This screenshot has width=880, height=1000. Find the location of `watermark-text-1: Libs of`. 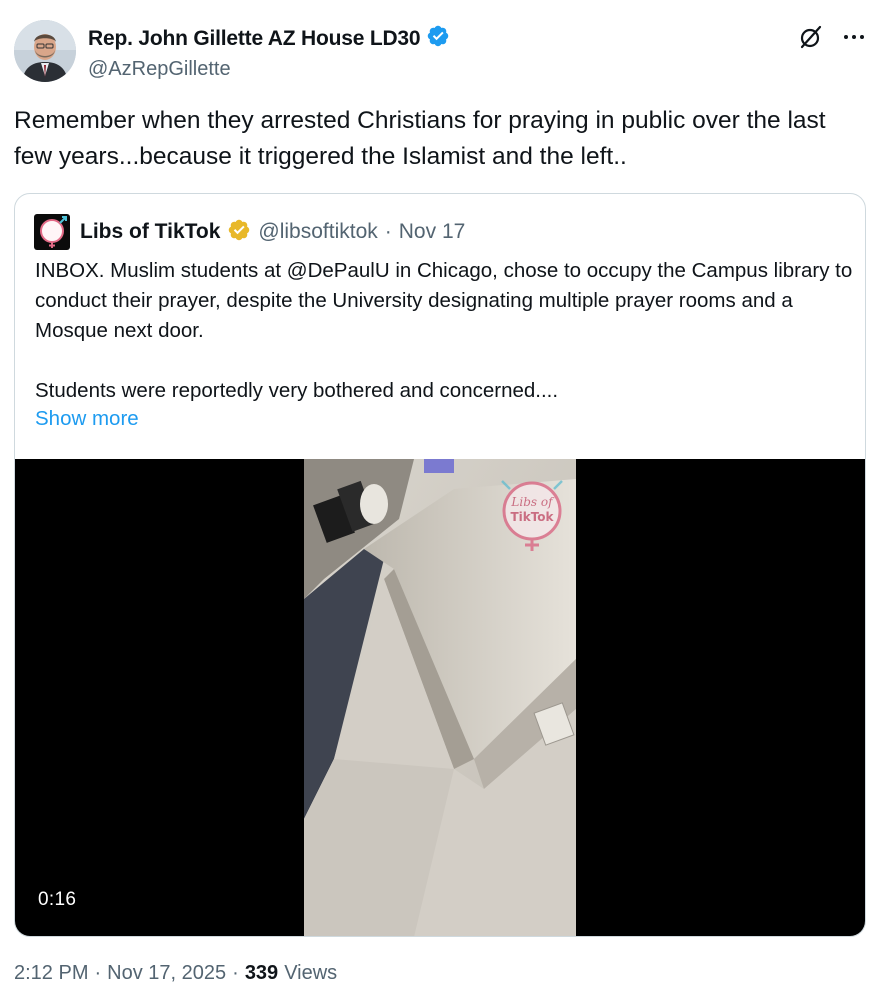

watermark-text-1: Libs of is located at coordinates (532, 502).